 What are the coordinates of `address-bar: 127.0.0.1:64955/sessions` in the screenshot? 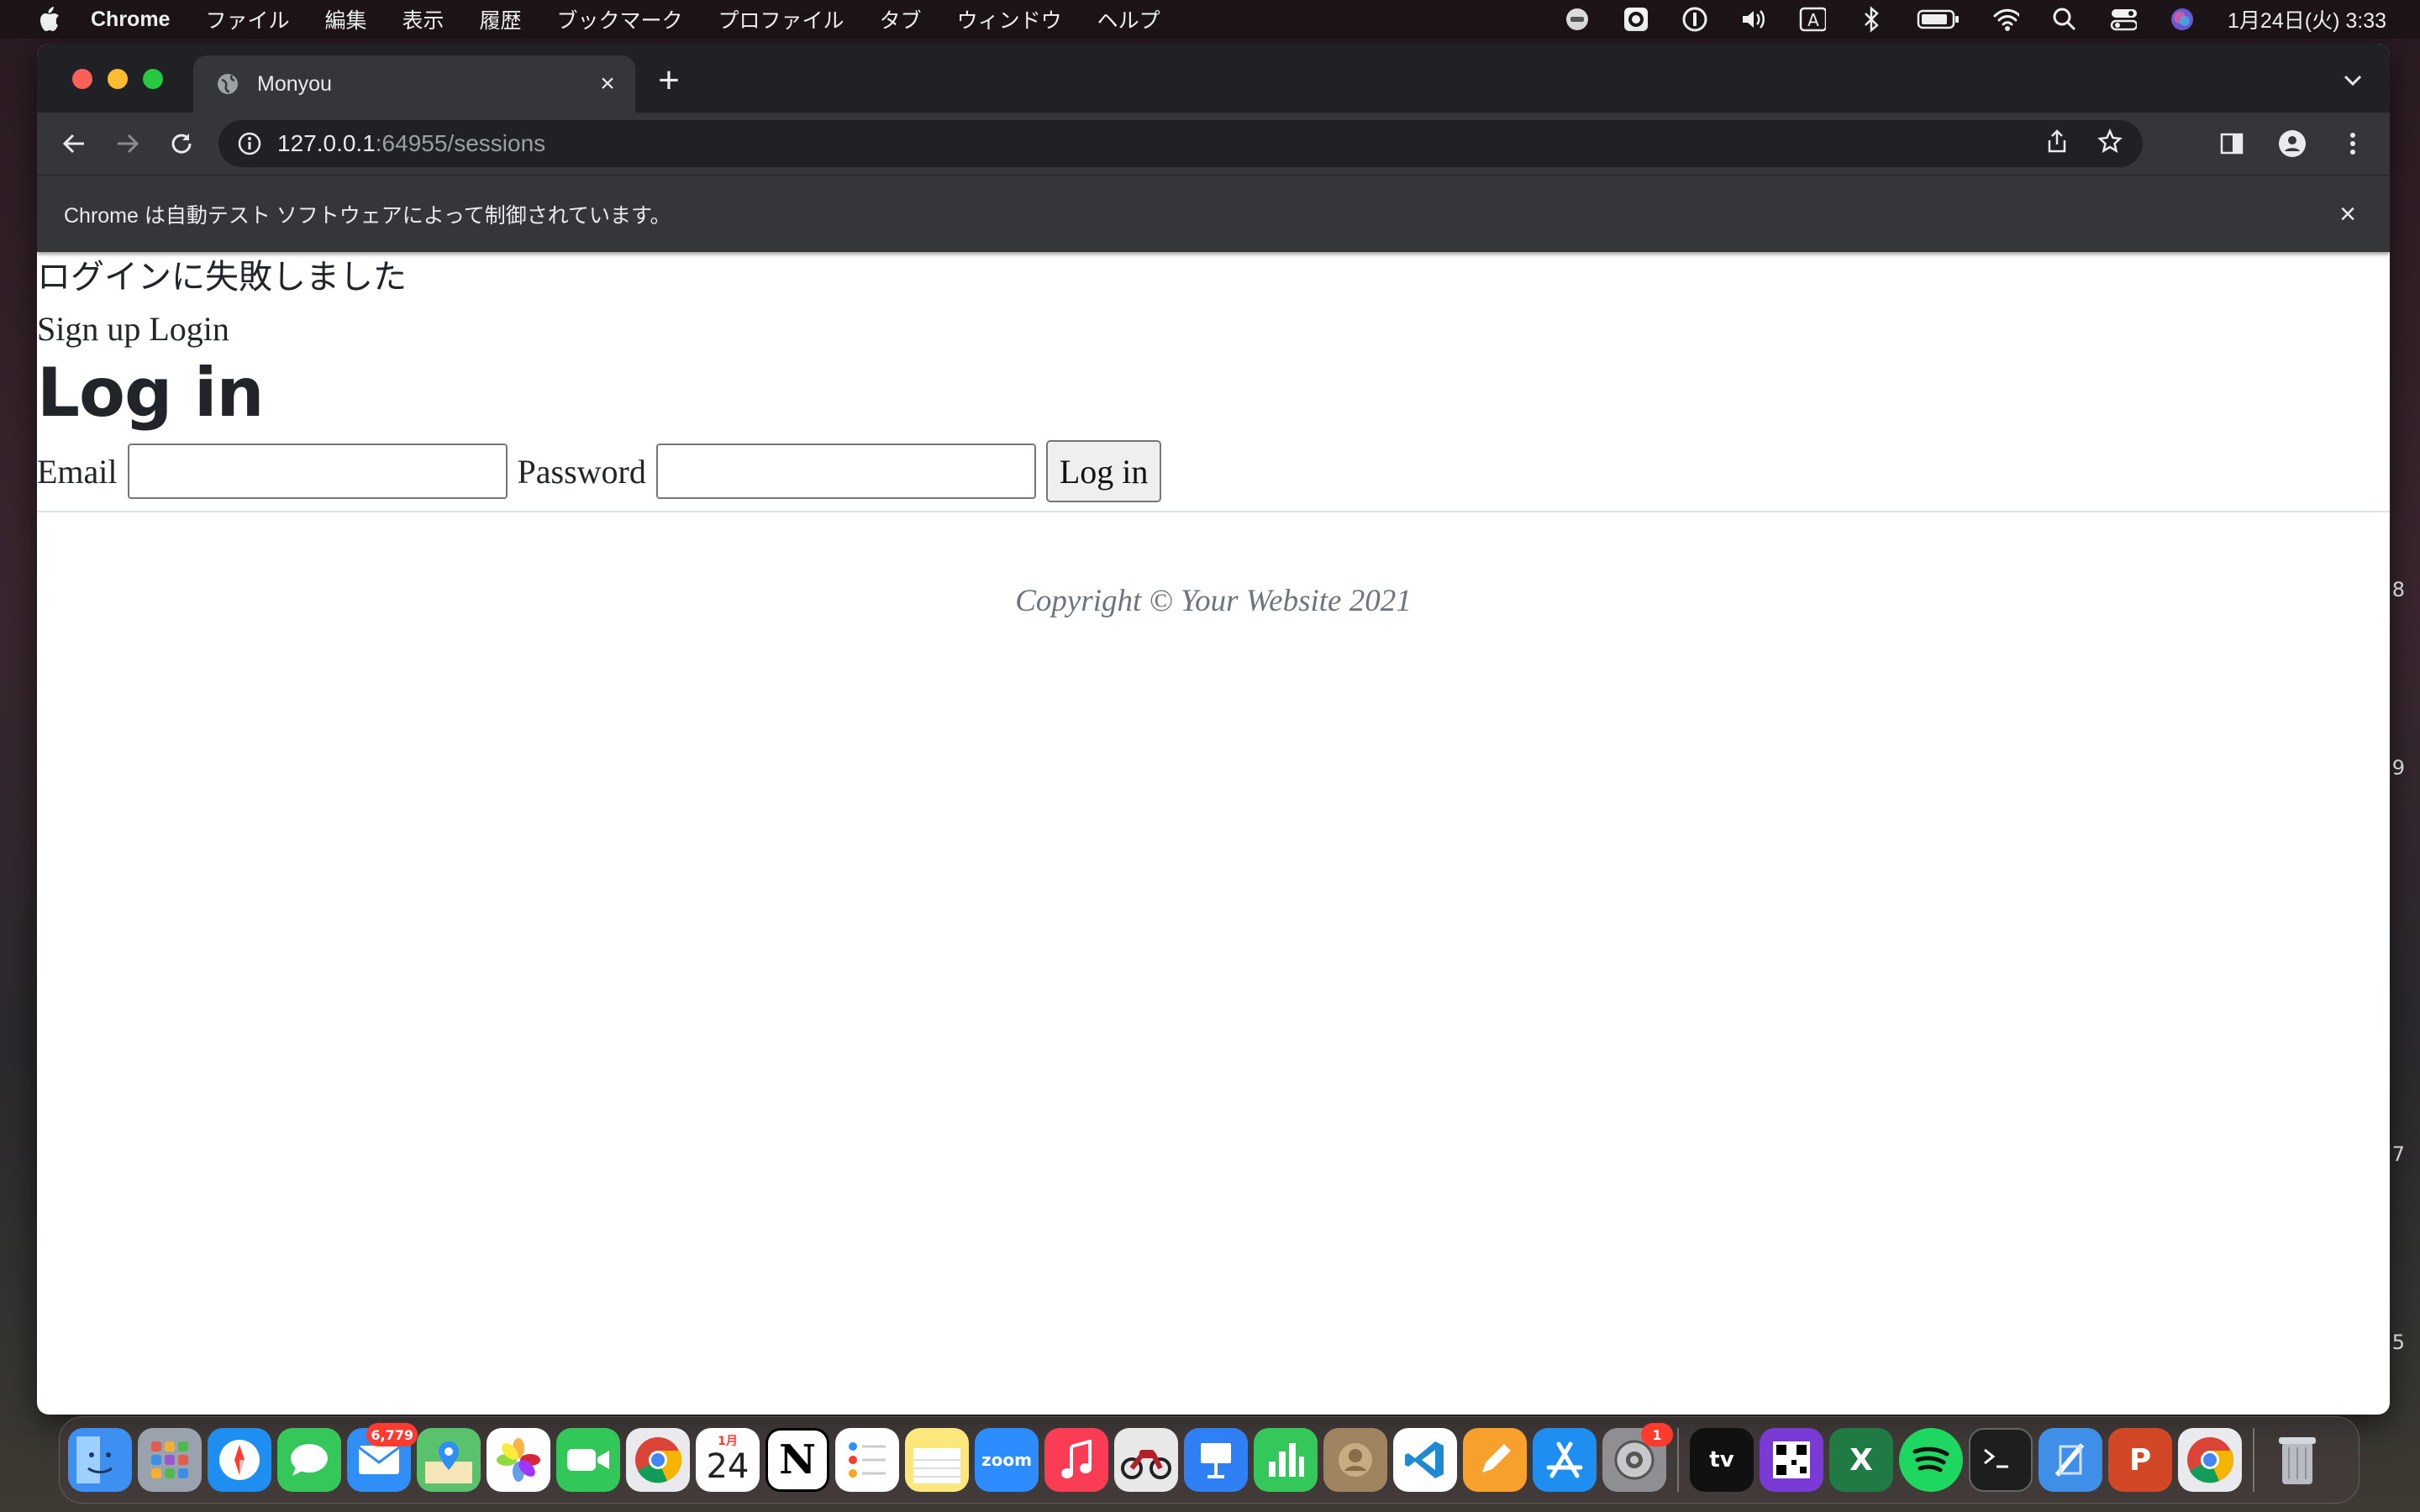 It's located at (1180, 143).